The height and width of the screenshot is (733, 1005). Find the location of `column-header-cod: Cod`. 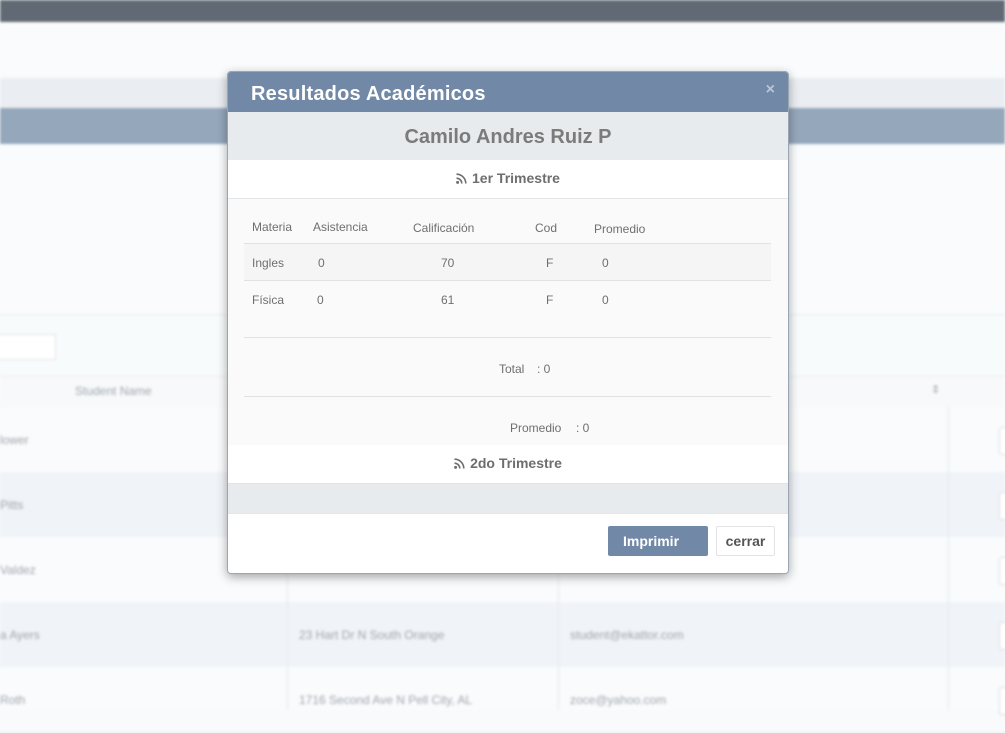

column-header-cod: Cod is located at coordinates (546, 228).